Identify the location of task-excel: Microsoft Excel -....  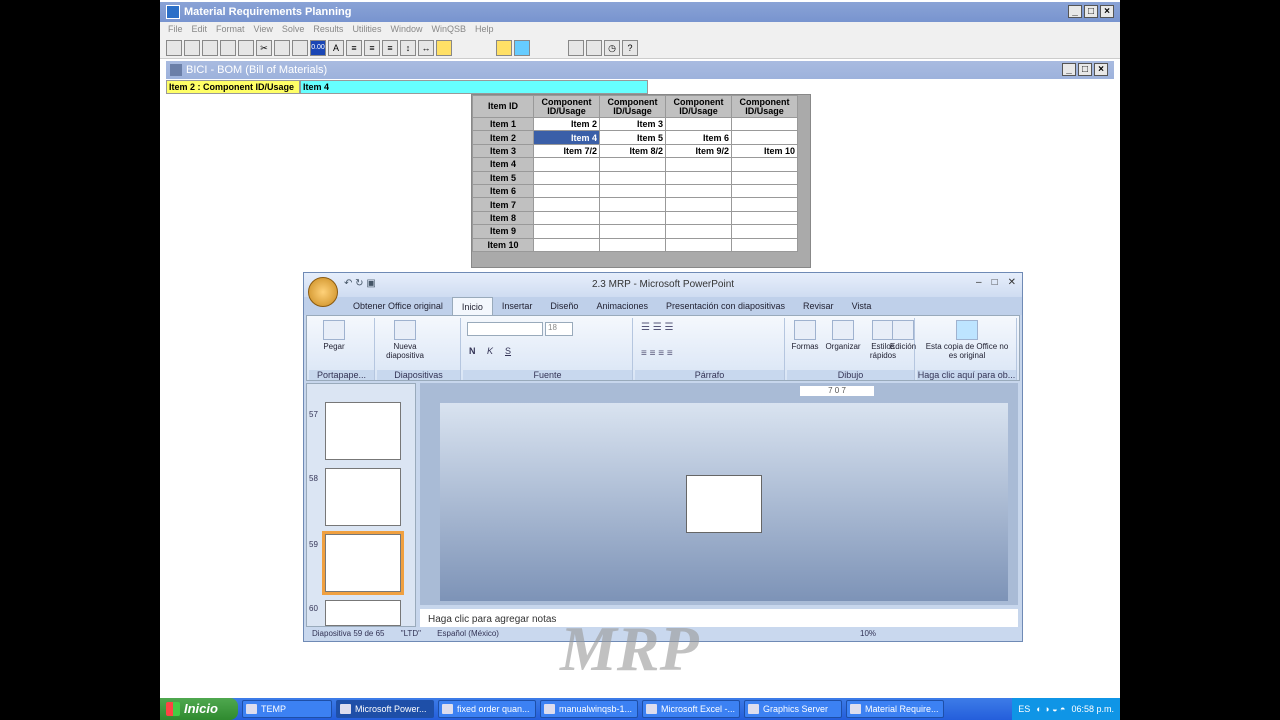
(691, 709).